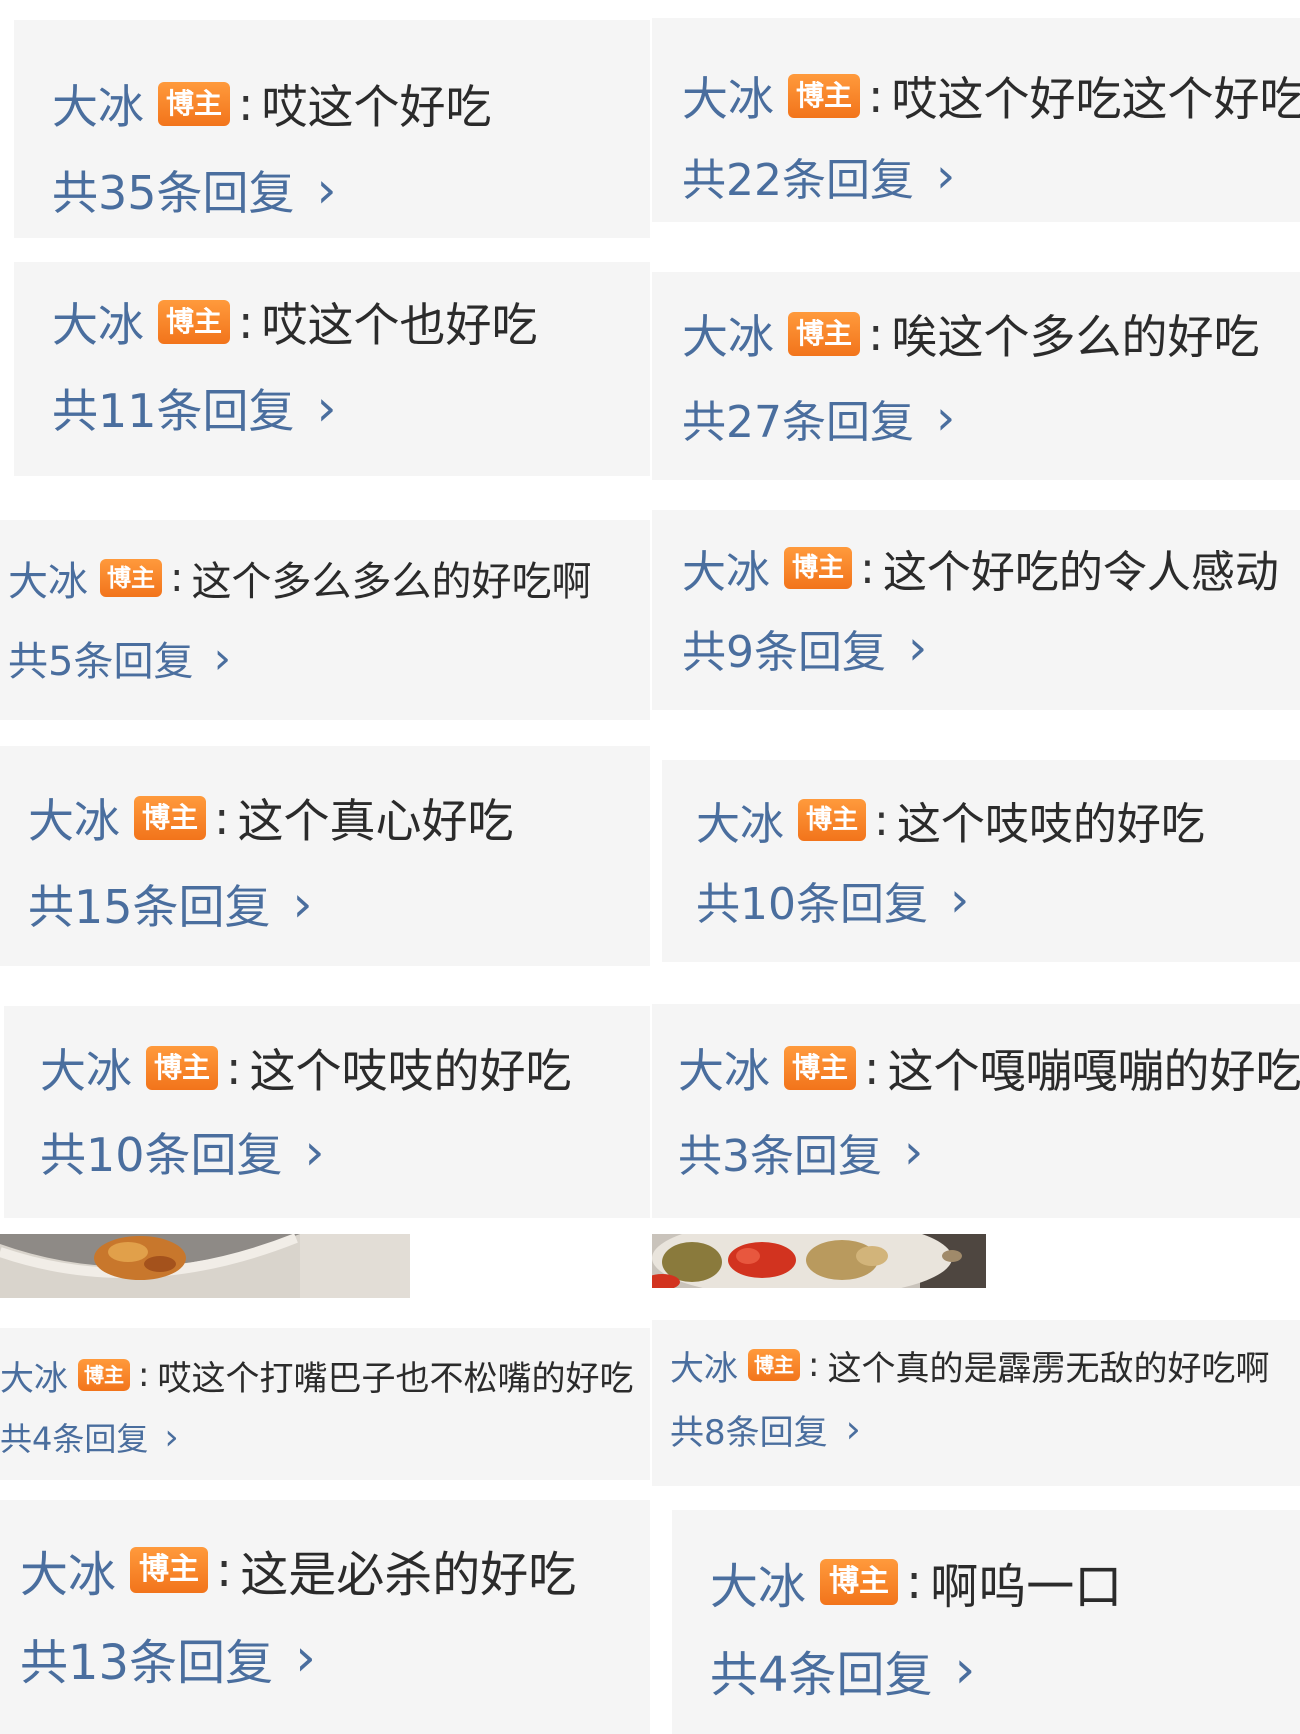 Image resolution: width=1300 pixels, height=1734 pixels. Describe the element at coordinates (798, 180) in the screenshot. I see `replies-count: 共22条回复` at that location.